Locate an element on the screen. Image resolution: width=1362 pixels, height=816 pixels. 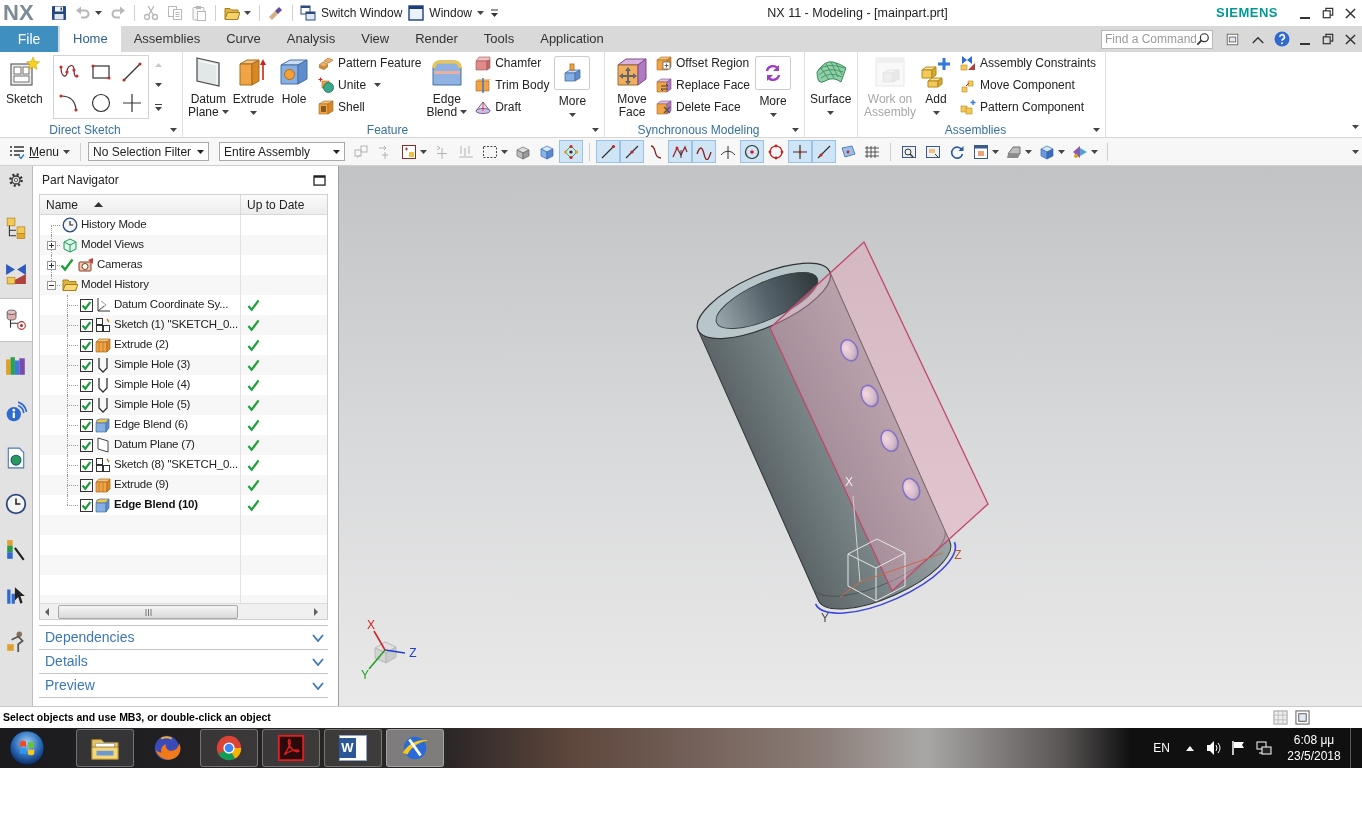
trim-body-button: Trim Body is located at coordinates (512, 85).